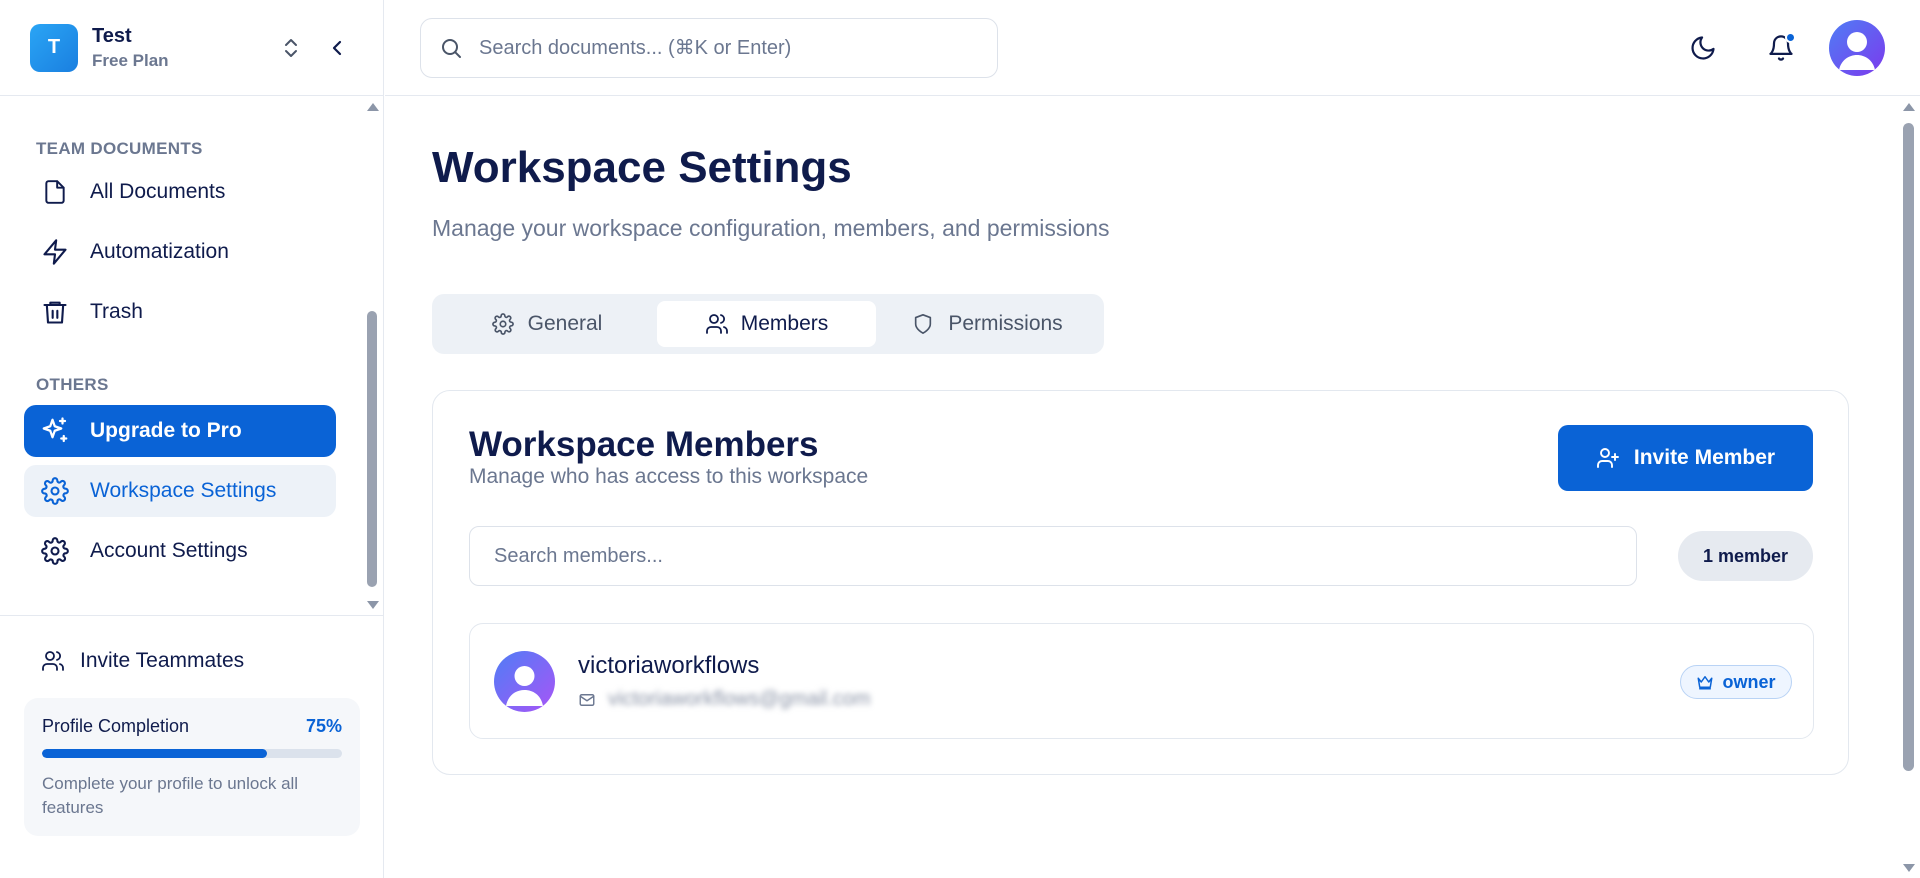 The image size is (1920, 878). Describe the element at coordinates (1790, 37) in the screenshot. I see `notification-dot` at that location.